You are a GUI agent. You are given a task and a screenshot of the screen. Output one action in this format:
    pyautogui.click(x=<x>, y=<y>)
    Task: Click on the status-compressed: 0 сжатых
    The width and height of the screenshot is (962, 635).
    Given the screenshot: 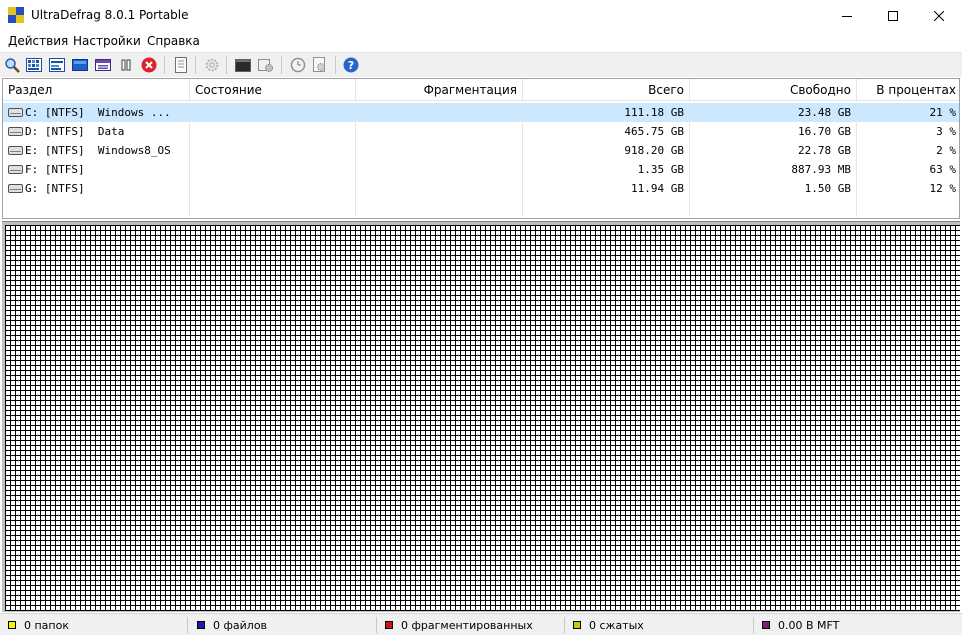 What is the action you would take?
    pyautogui.click(x=608, y=624)
    